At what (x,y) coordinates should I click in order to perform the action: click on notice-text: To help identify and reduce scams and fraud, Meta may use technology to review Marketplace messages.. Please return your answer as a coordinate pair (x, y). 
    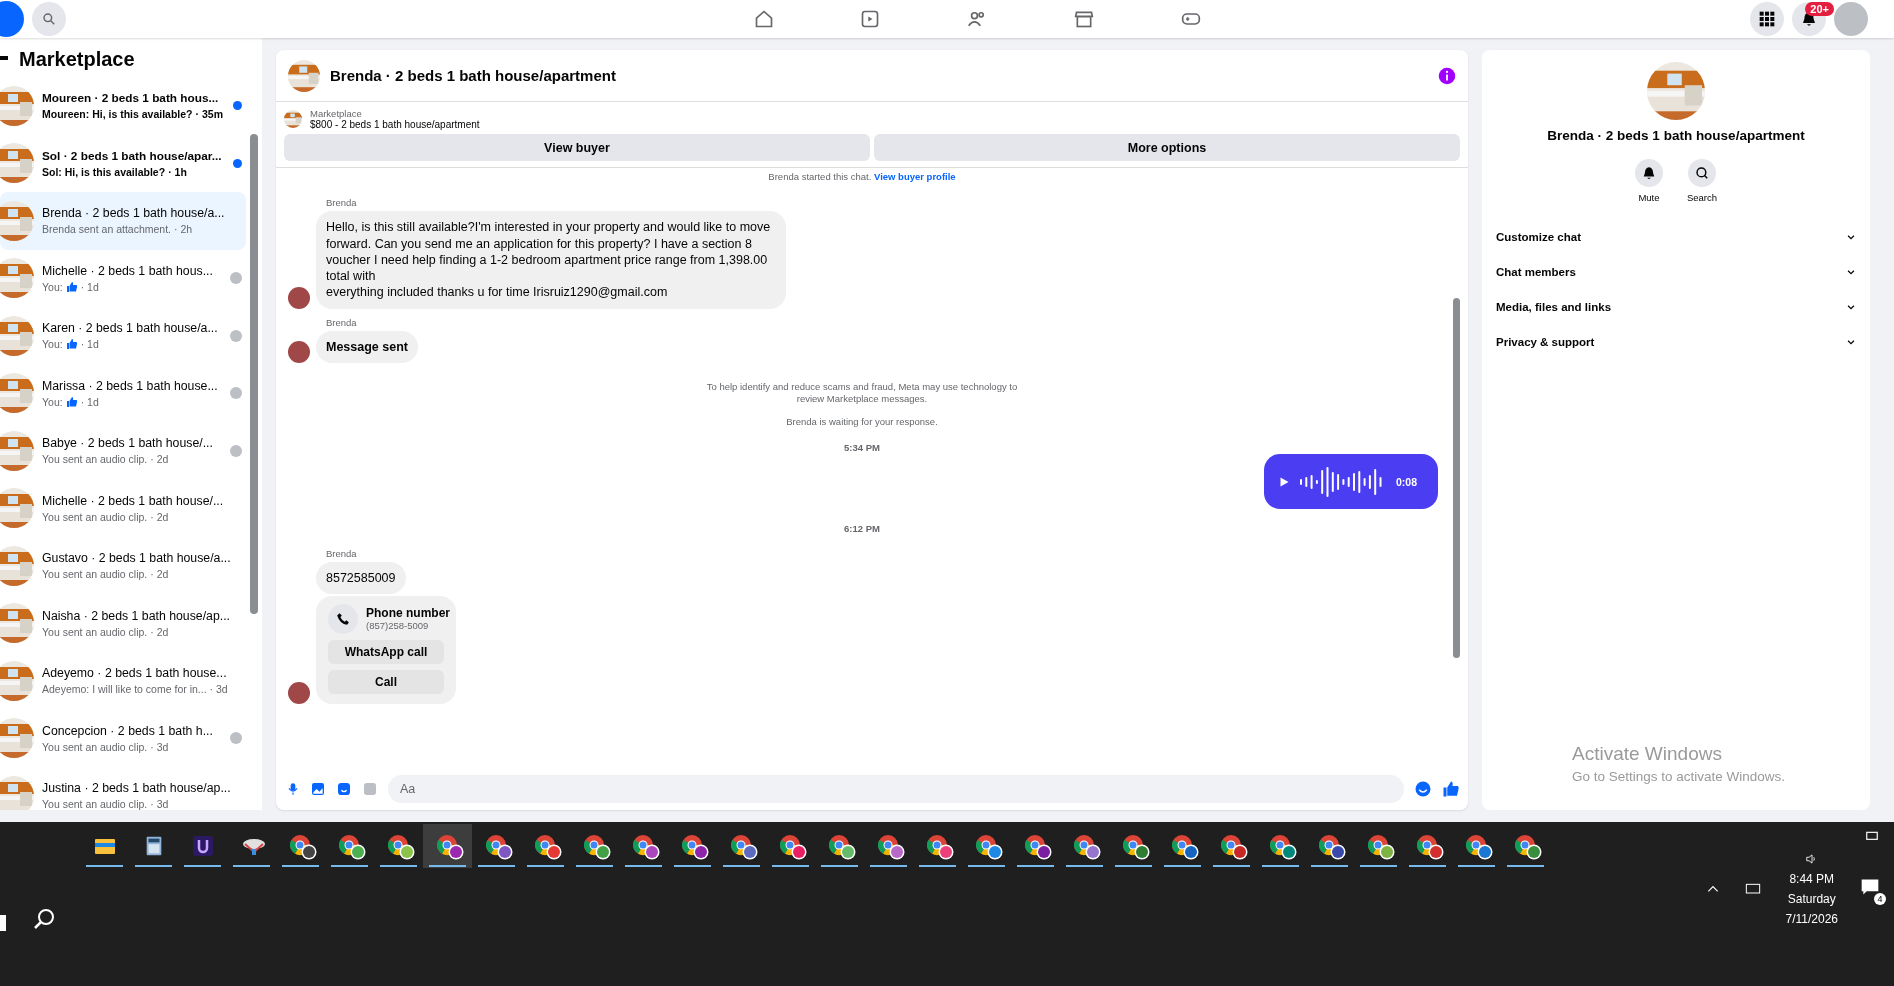
    Looking at the image, I should click on (862, 393).